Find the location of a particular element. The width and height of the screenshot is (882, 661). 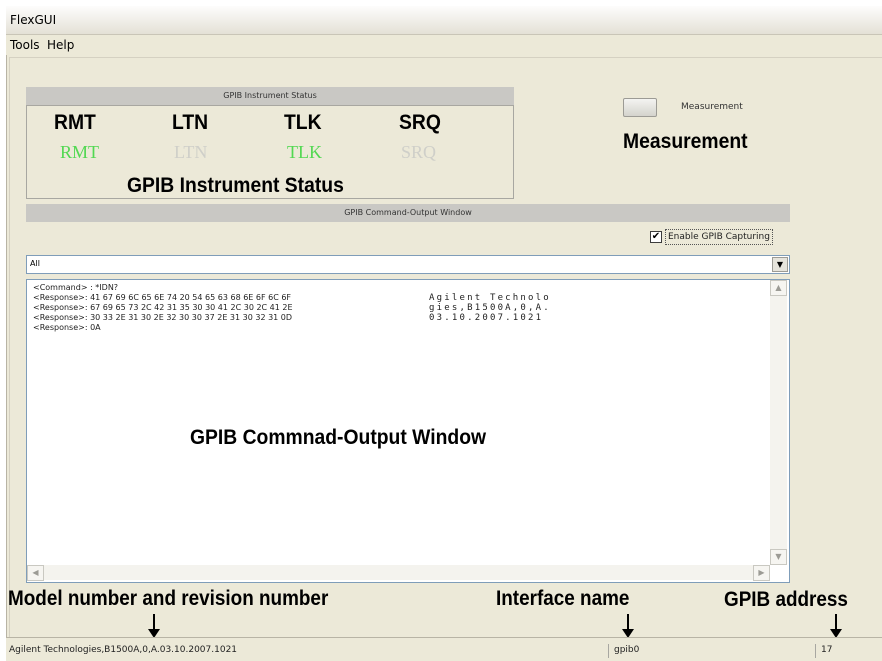

ascii-line-2: Agilent Technolo is located at coordinates (490, 298).